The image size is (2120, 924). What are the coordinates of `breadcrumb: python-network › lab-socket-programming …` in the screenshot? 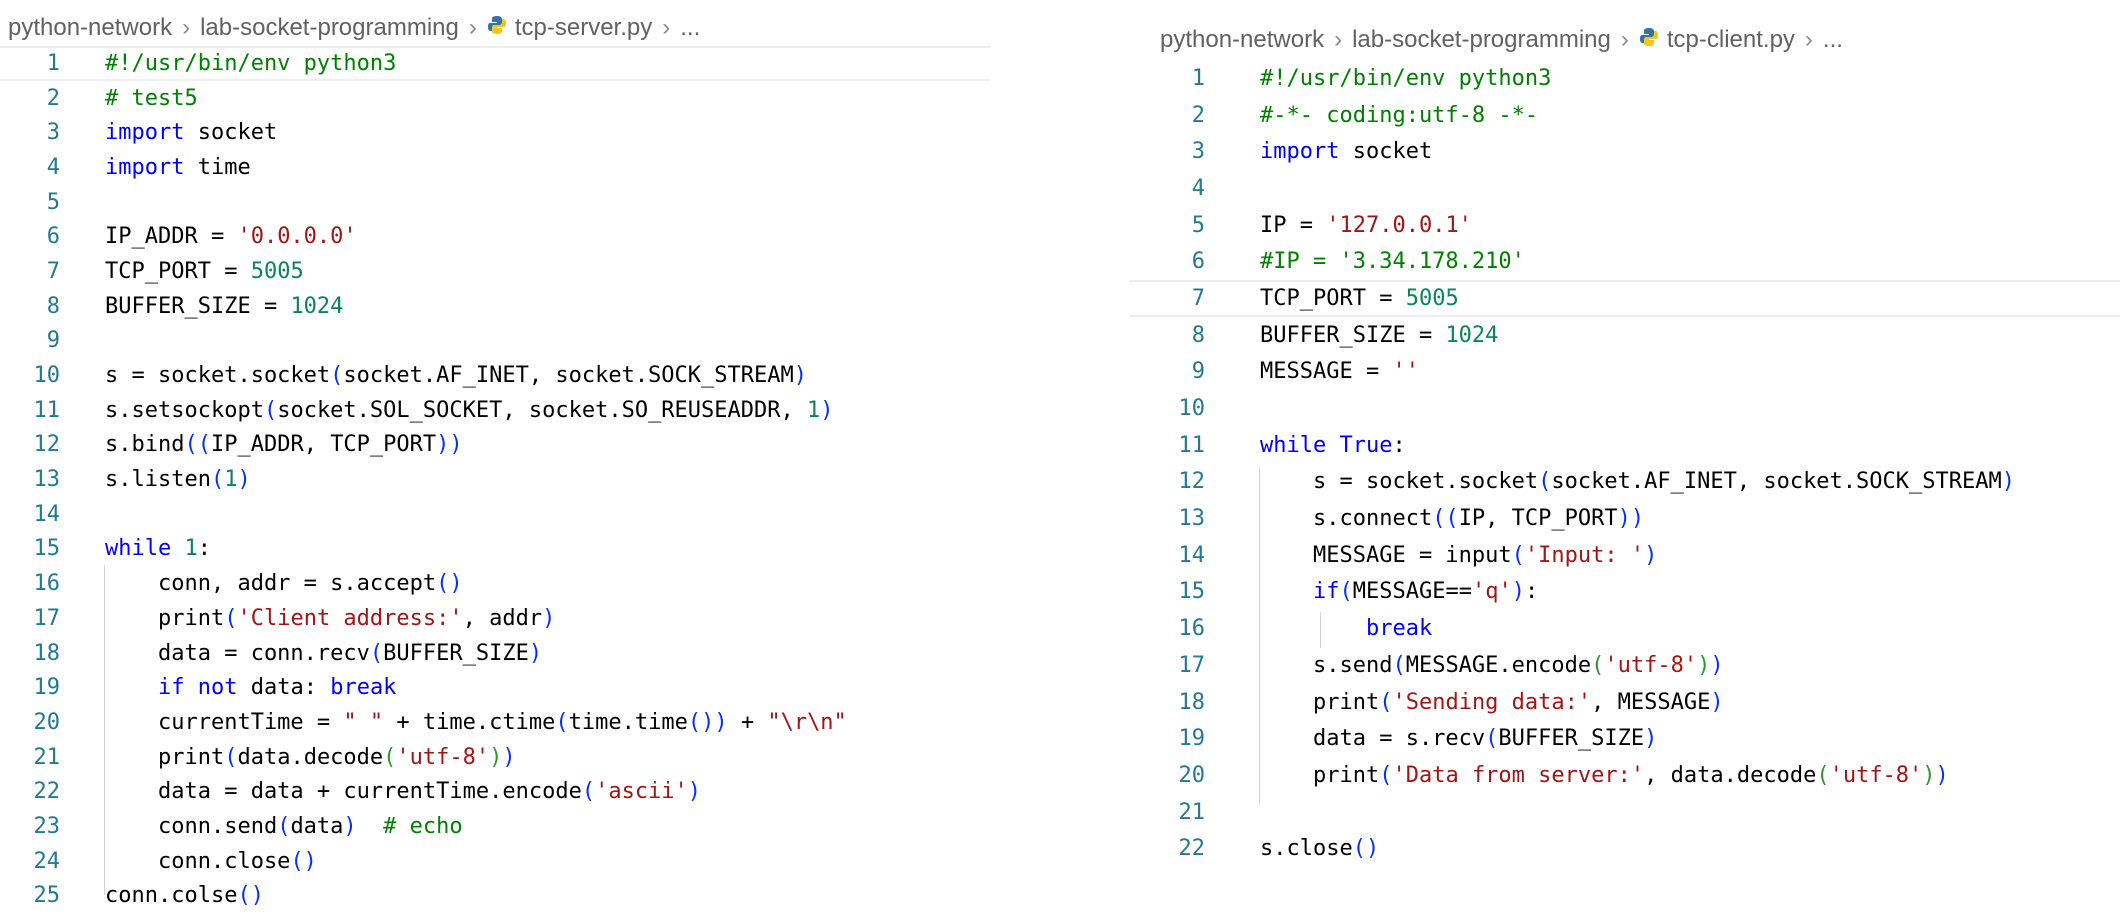 It's located at (354, 28).